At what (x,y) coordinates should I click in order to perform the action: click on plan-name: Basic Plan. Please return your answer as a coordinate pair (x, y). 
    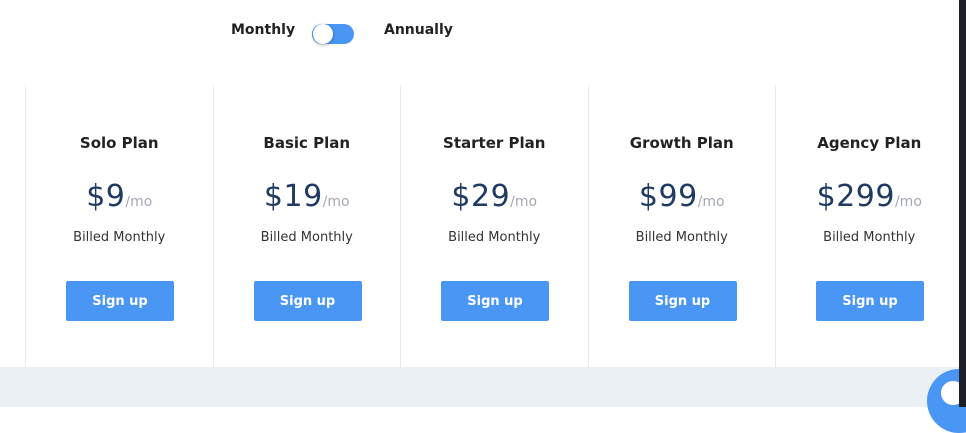
    Looking at the image, I should click on (307, 143).